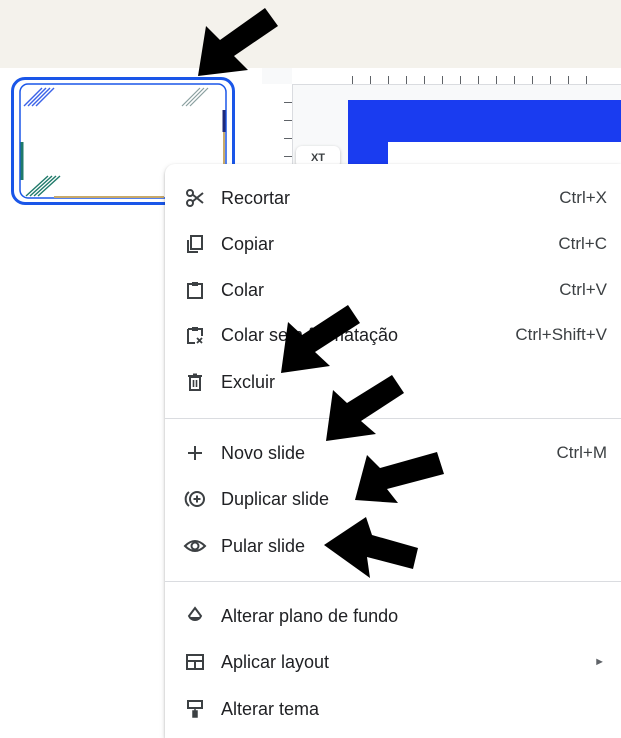 The height and width of the screenshot is (738, 621). I want to click on menu-item-label: Copiar, so click(248, 243).